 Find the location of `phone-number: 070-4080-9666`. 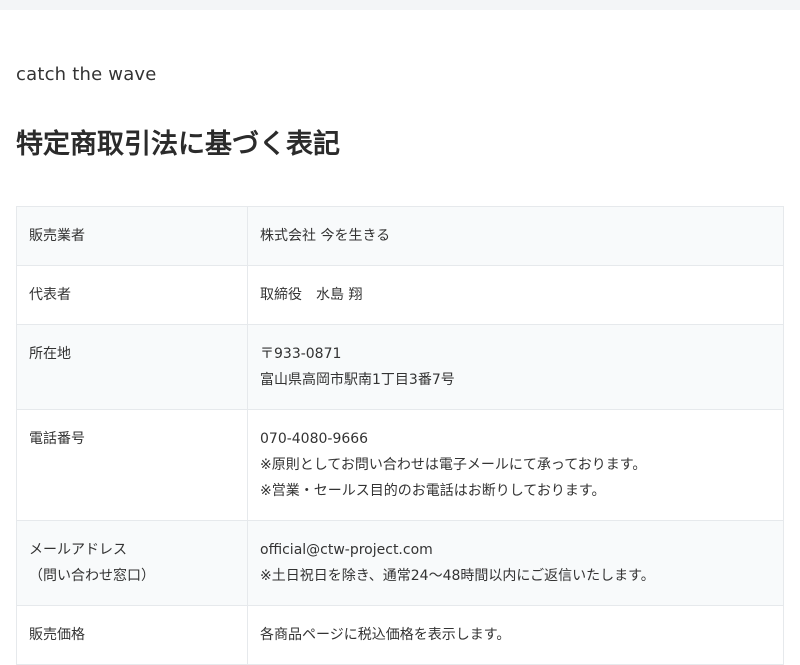

phone-number: 070-4080-9666 is located at coordinates (314, 439).